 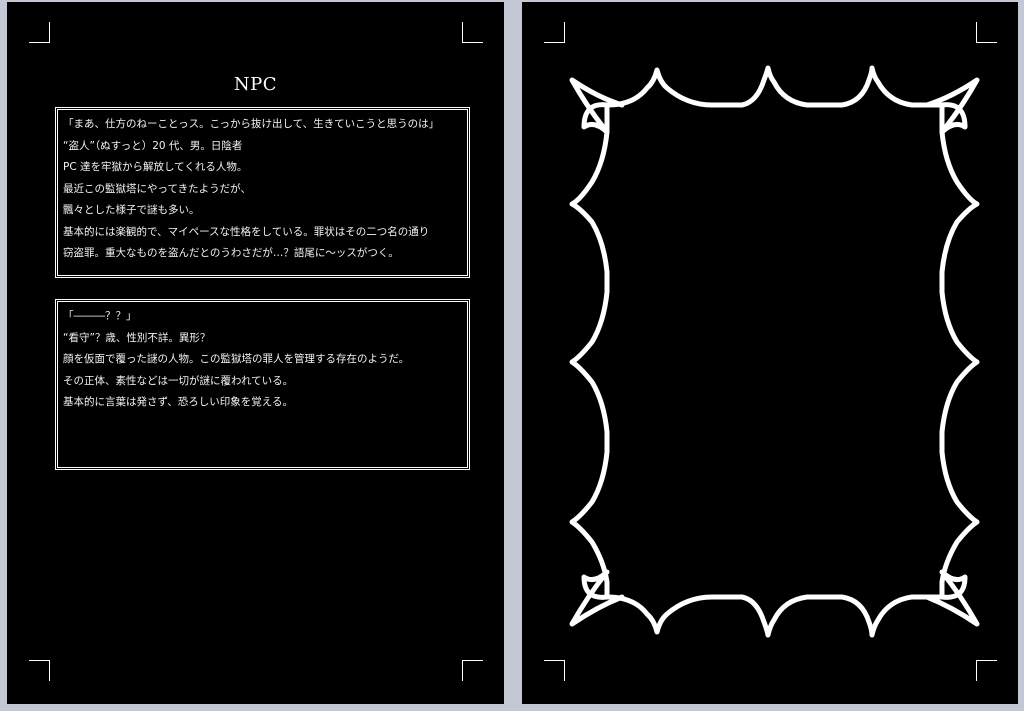 I want to click on crop-mark-bottom-right, so click(x=472, y=670).